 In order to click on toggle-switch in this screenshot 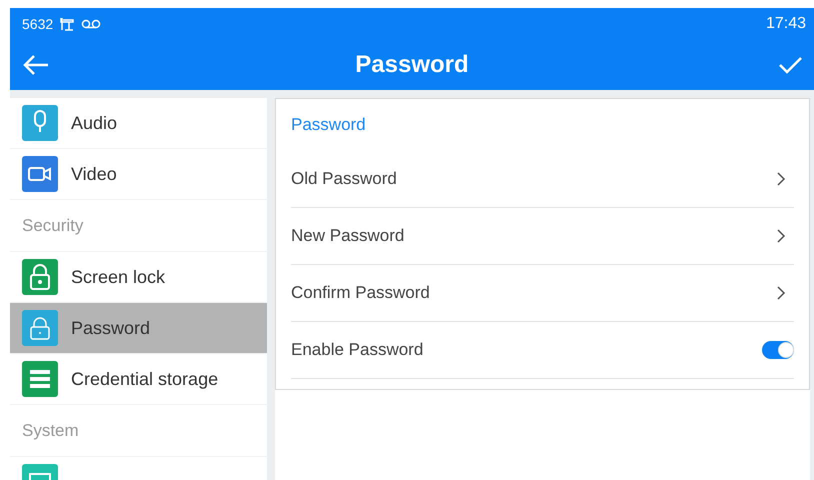, I will do `click(778, 350)`.